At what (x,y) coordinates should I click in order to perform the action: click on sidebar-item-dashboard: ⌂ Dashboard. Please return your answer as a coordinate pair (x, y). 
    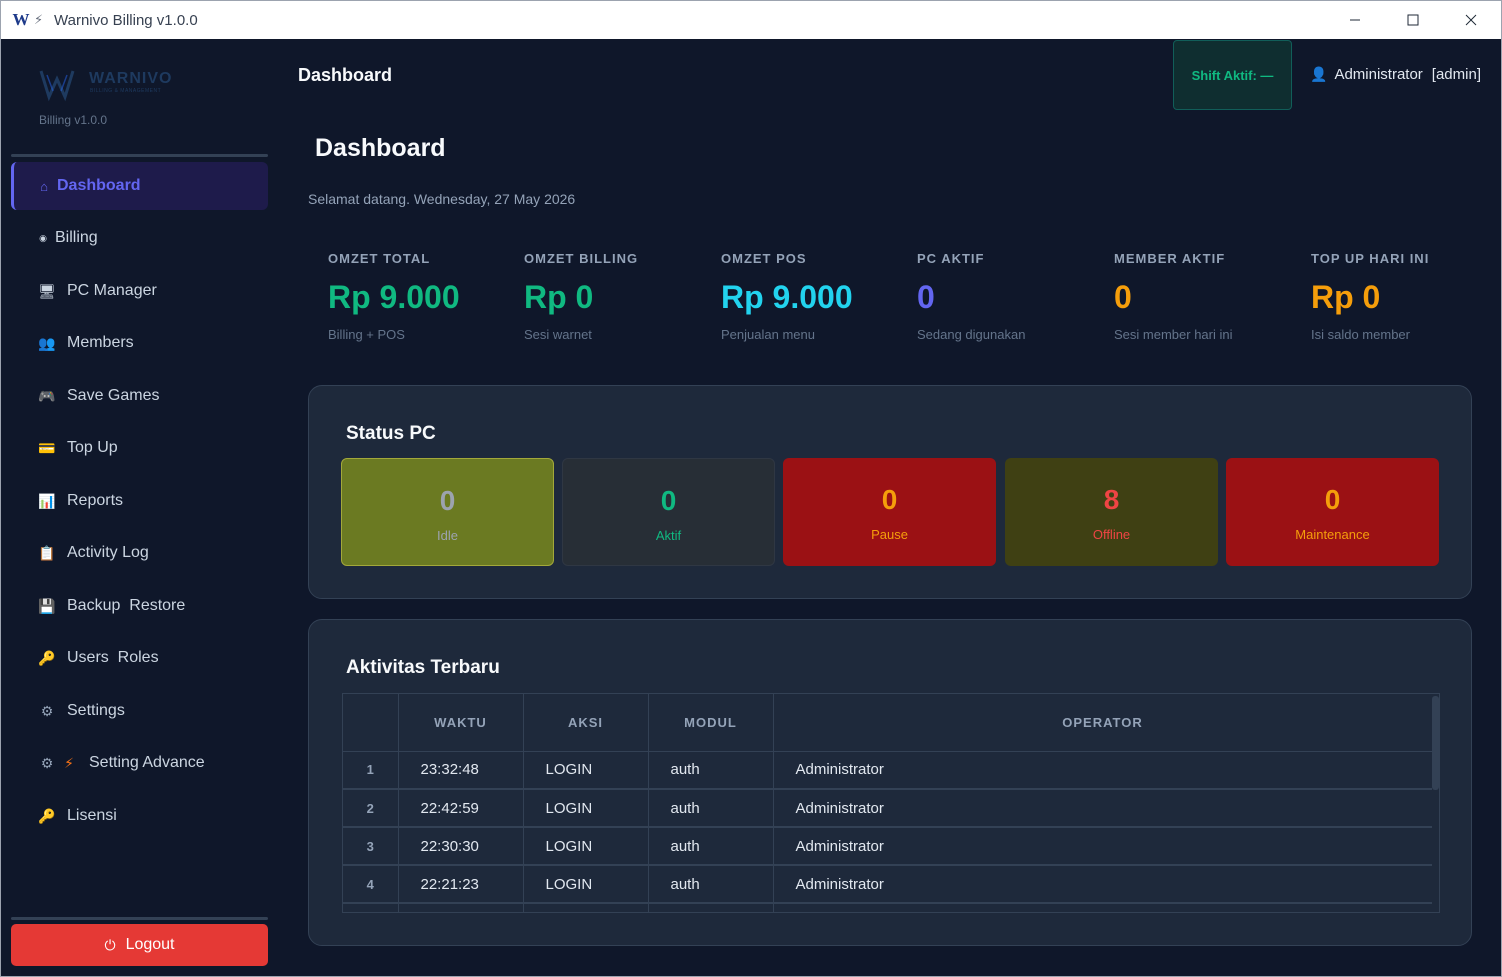
    Looking at the image, I should click on (139, 186).